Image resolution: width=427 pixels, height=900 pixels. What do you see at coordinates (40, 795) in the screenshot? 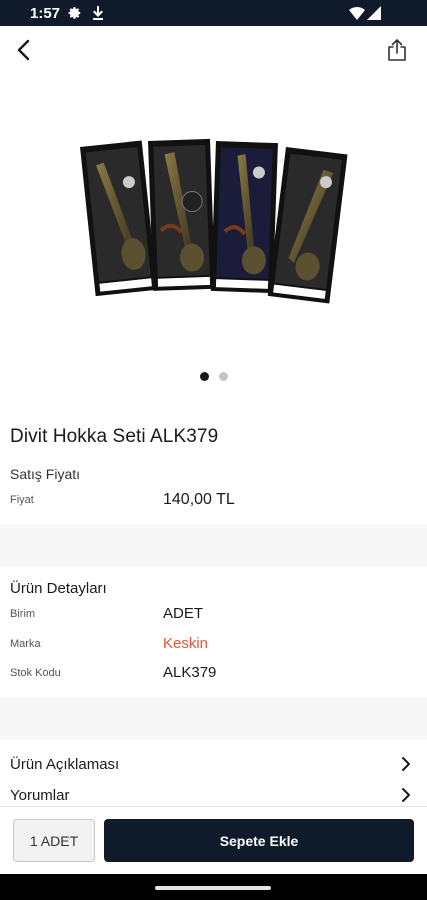
I see `reviews-label: Yorumlar` at bounding box center [40, 795].